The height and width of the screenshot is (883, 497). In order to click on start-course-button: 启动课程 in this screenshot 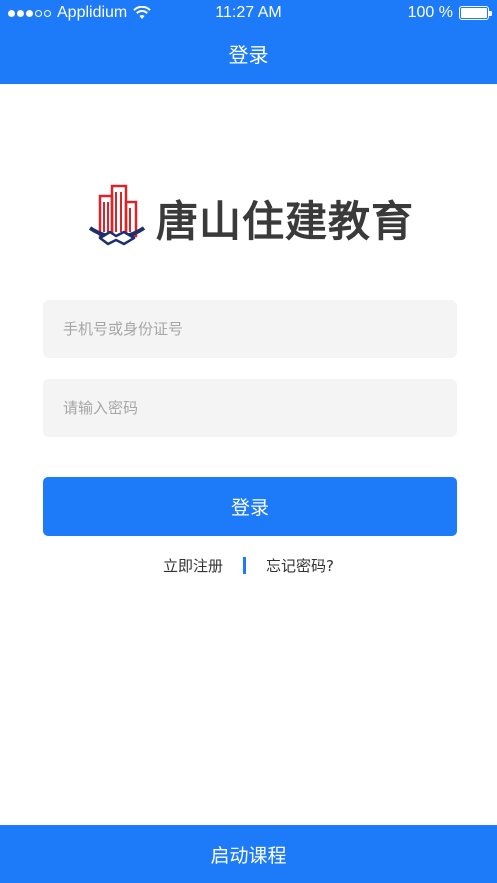, I will do `click(248, 854)`.